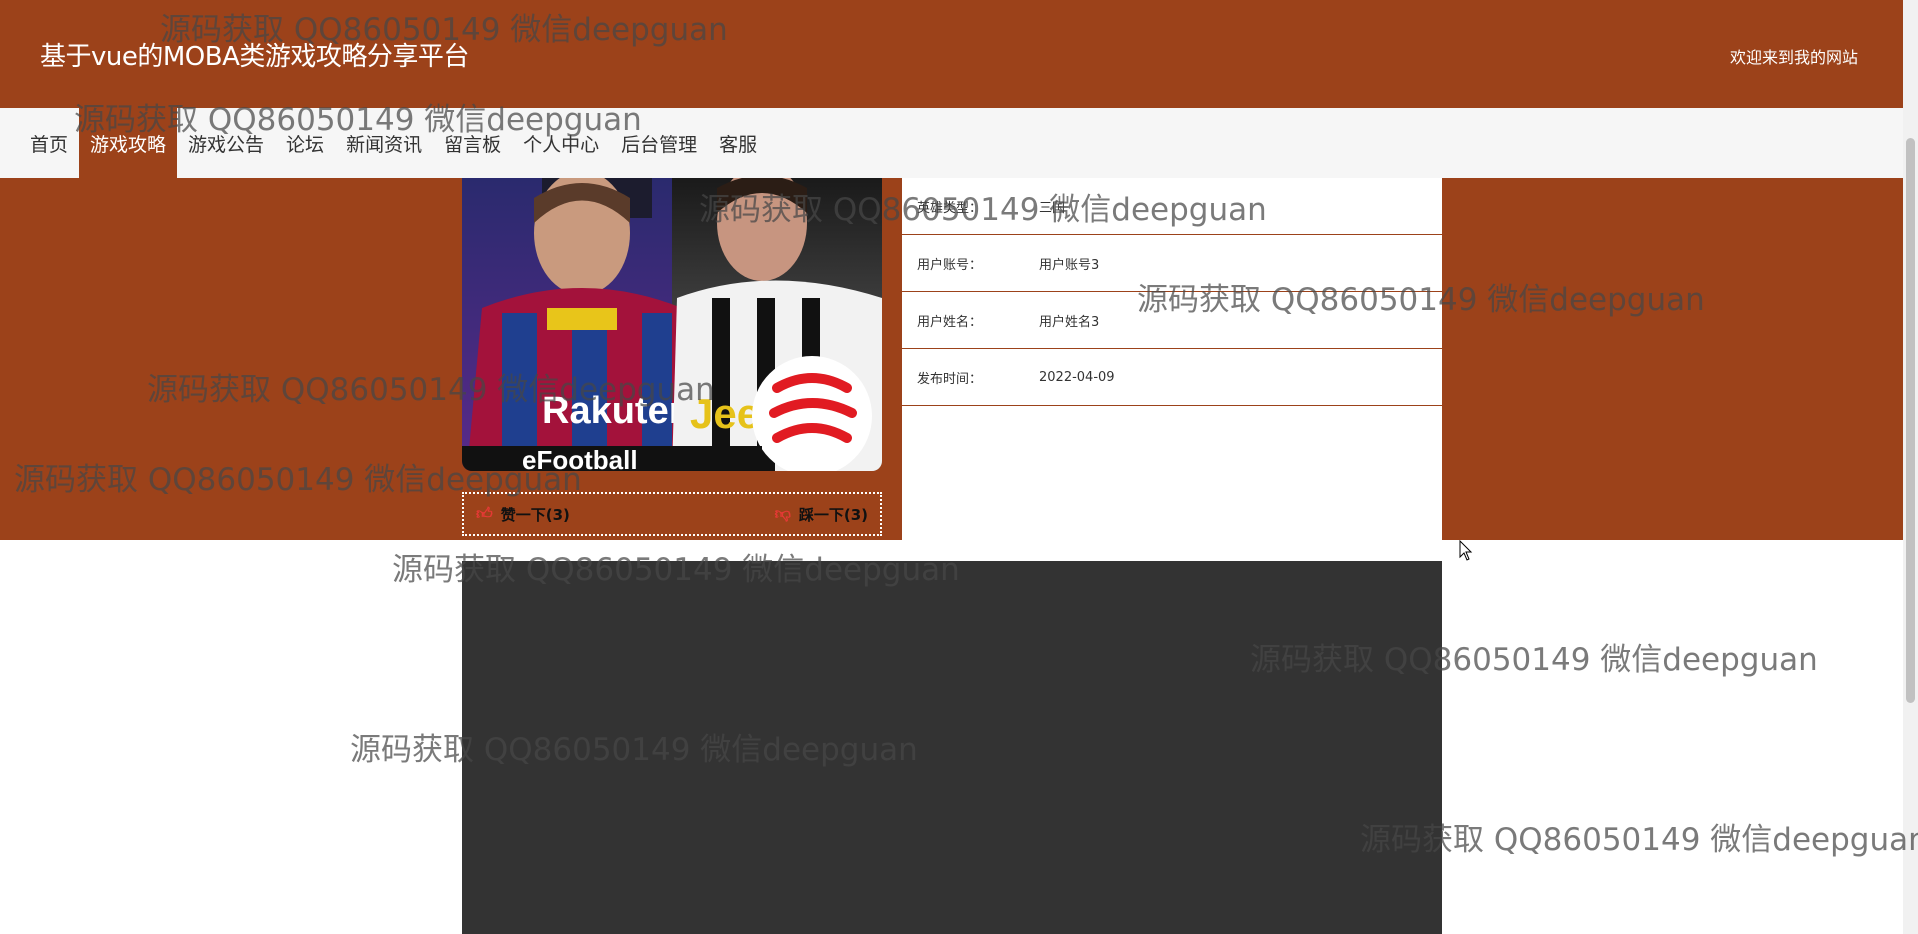  I want to click on nav-message-board: 留言板, so click(472, 143).